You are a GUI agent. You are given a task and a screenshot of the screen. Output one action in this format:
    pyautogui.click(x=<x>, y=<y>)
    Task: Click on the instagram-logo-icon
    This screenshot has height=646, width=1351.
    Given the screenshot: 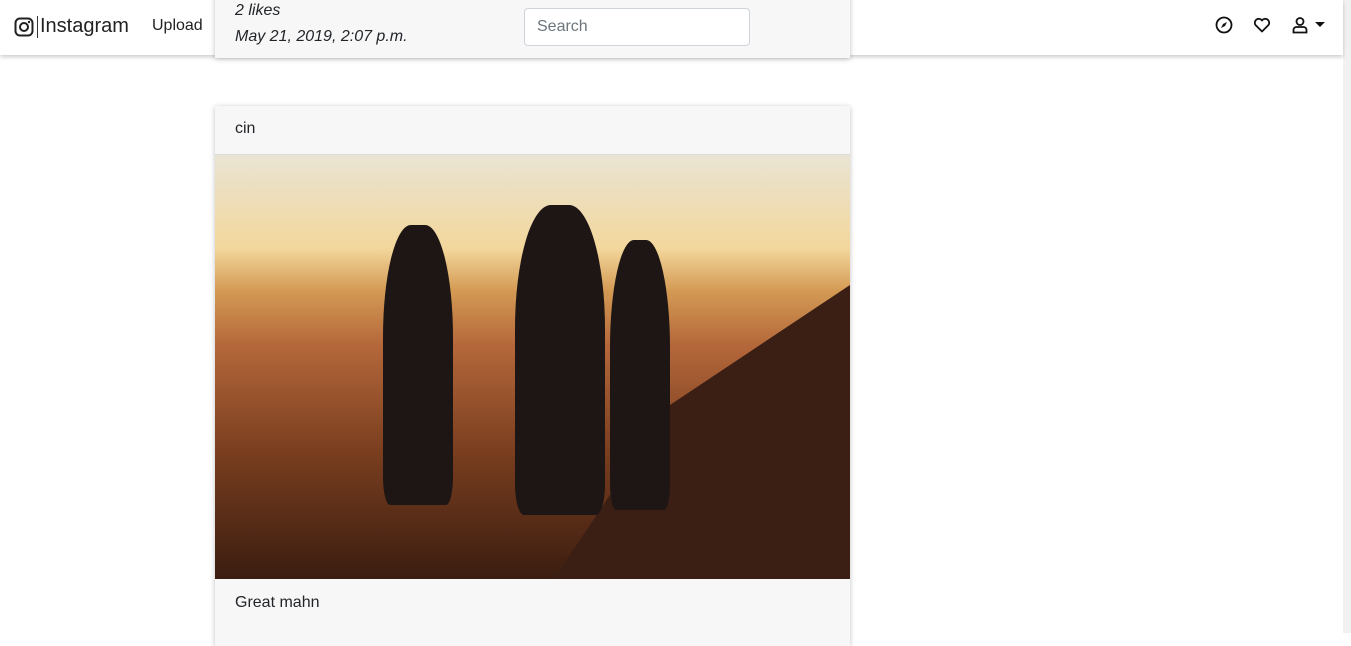 What is the action you would take?
    pyautogui.click(x=24, y=26)
    